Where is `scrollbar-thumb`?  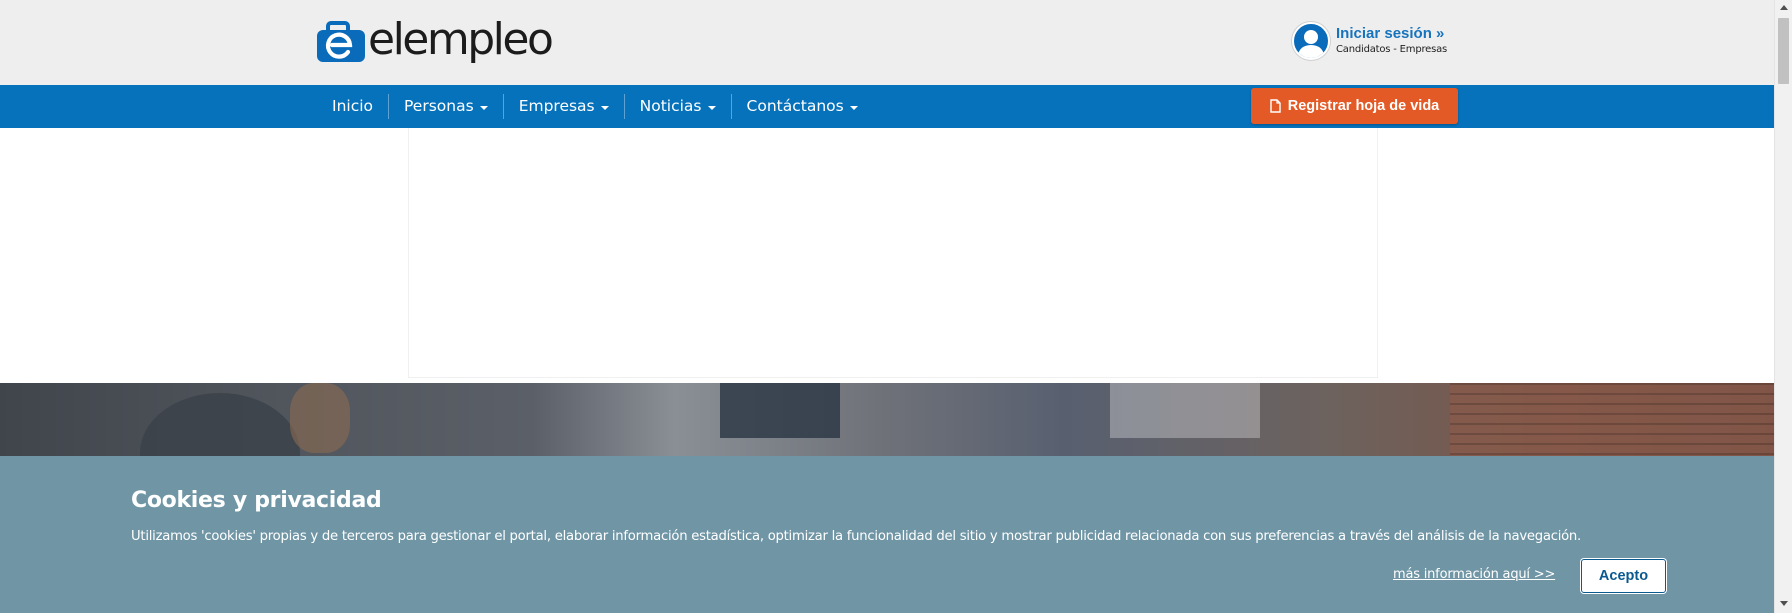 scrollbar-thumb is located at coordinates (1783, 51).